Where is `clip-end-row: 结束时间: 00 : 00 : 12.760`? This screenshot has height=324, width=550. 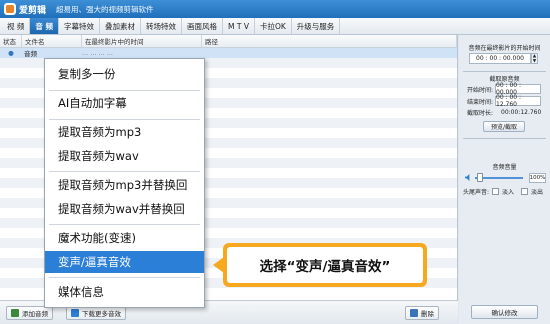 clip-end-row: 结束时间: 00 : 00 : 12.760 is located at coordinates (507, 101).